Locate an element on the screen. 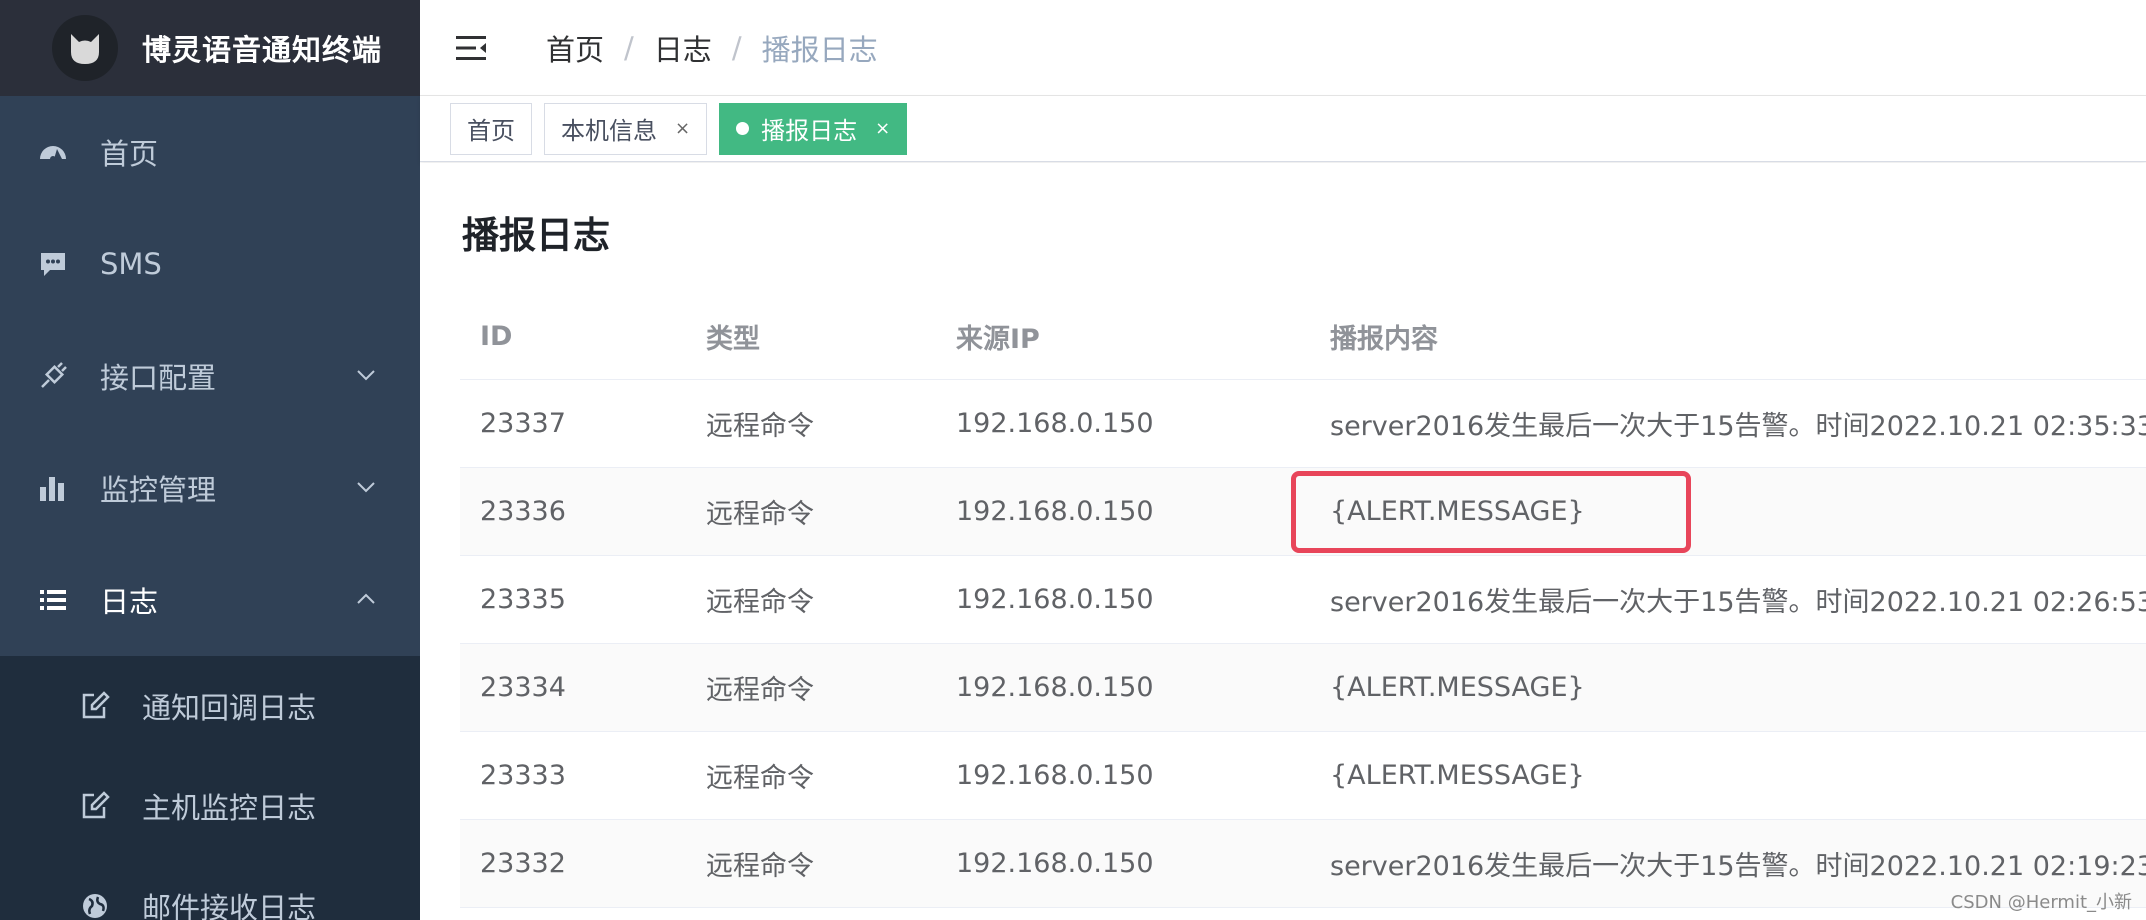  column-header-ip: 来源IP is located at coordinates (998, 339).